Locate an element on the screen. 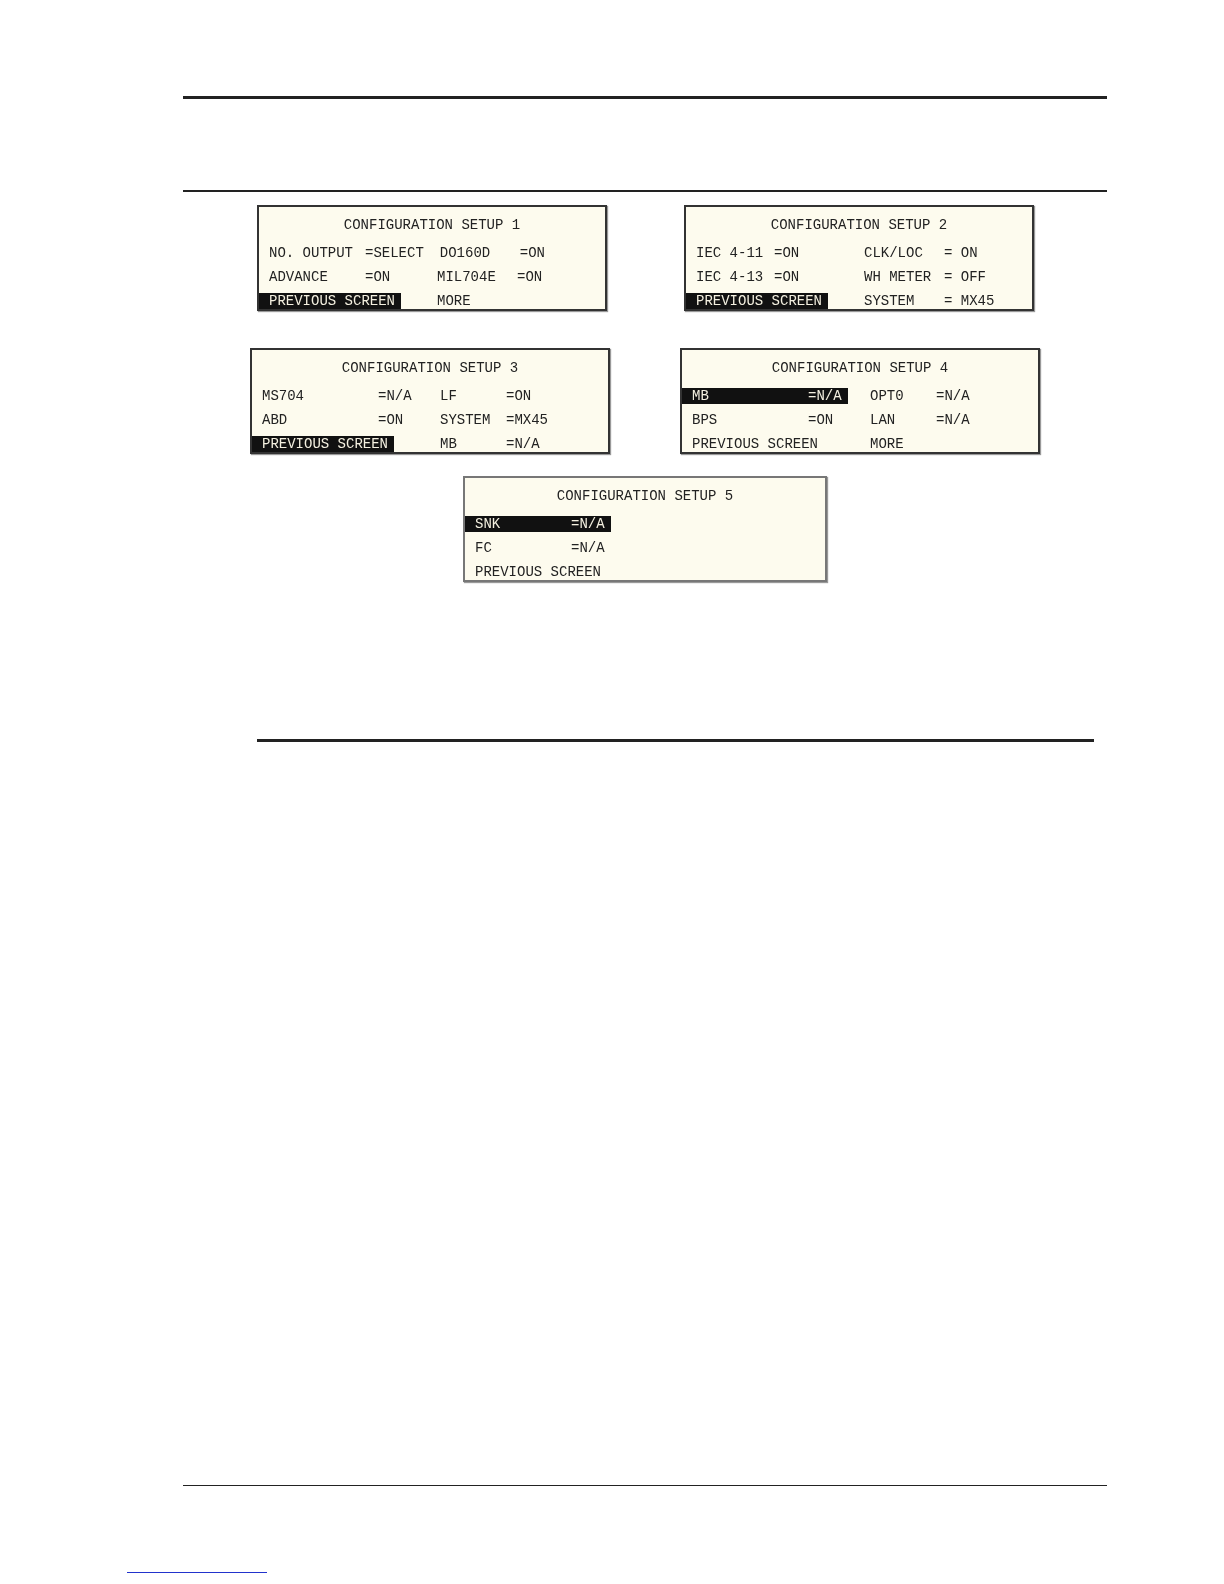 This screenshot has height=1584, width=1224. setting-name: DO160D is located at coordinates (465, 253).